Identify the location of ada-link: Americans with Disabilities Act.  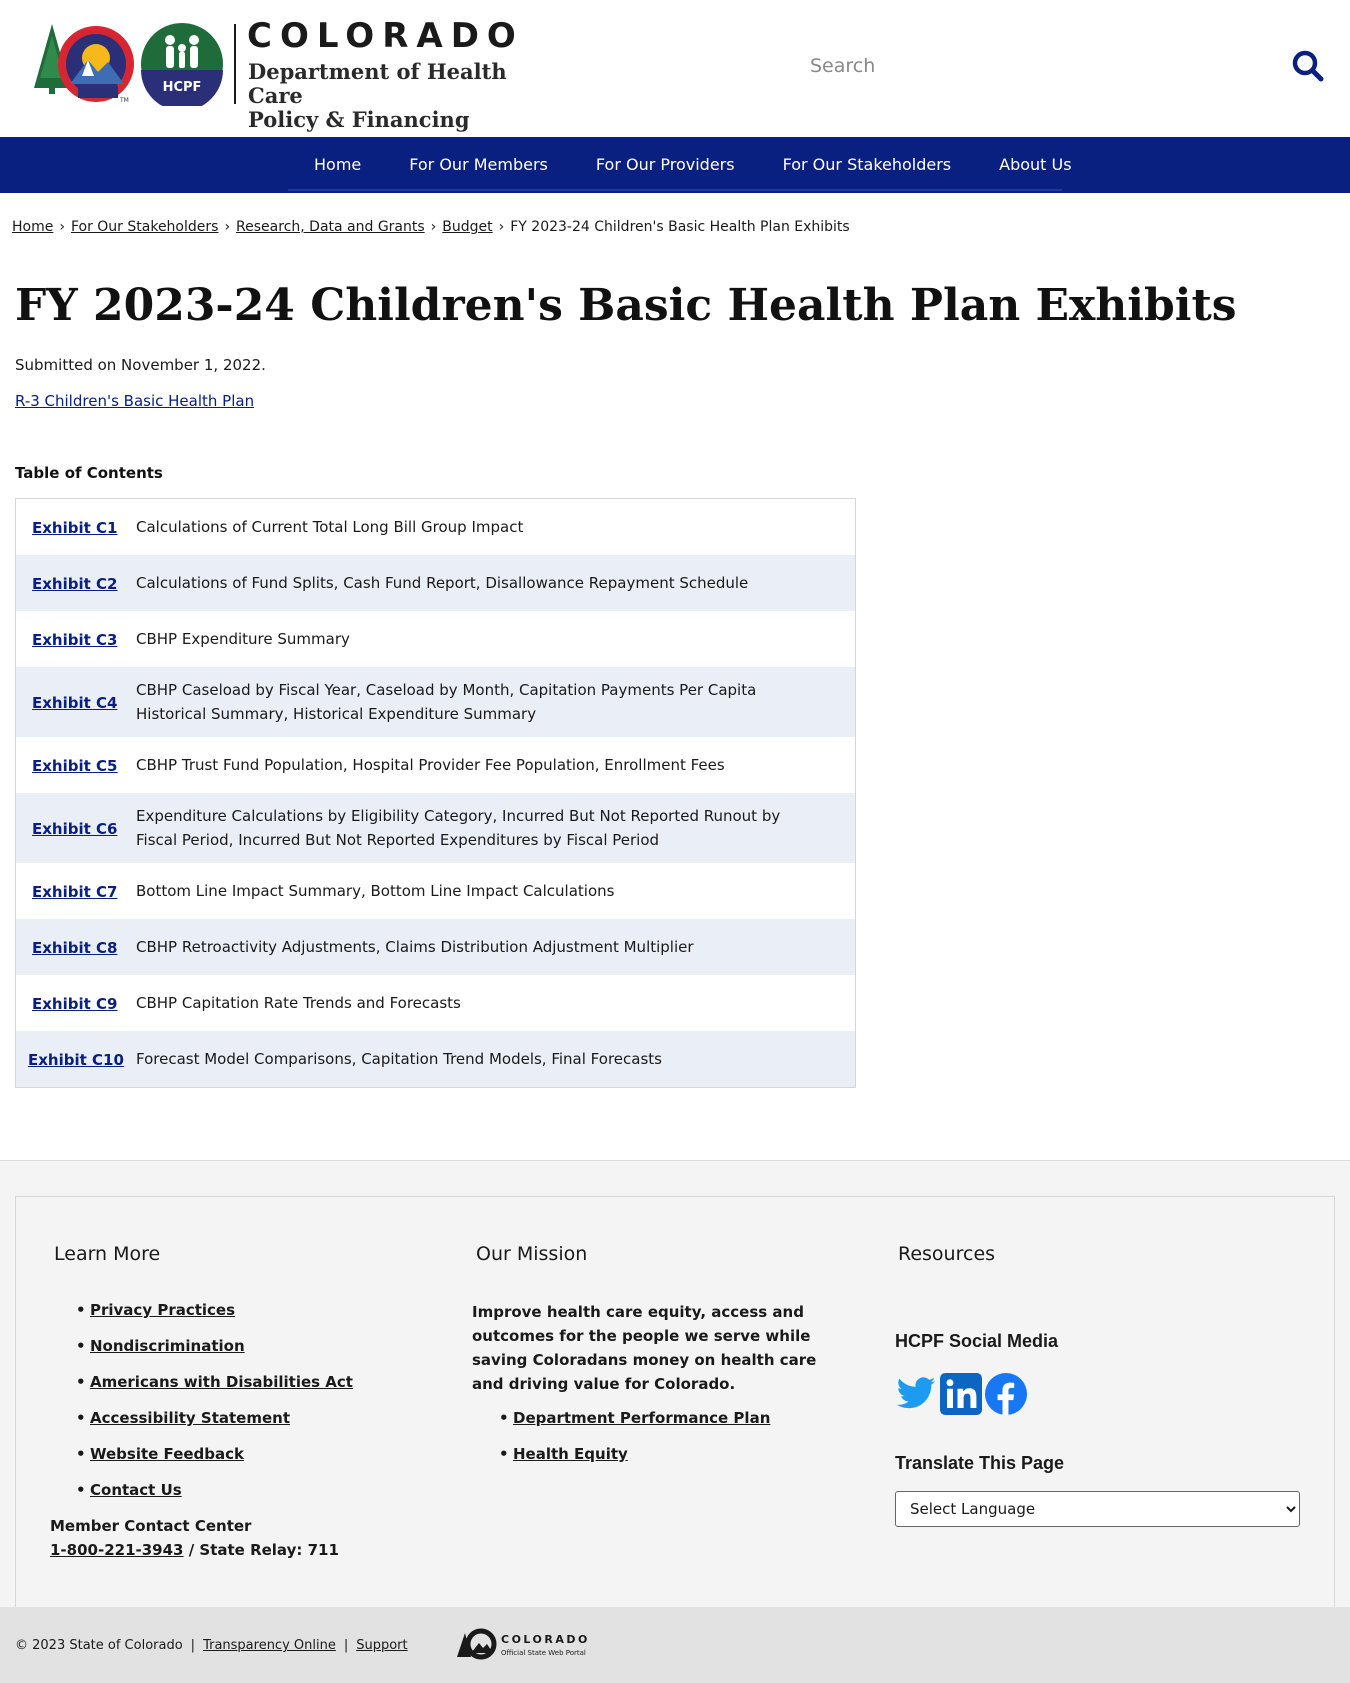
(221, 1382).